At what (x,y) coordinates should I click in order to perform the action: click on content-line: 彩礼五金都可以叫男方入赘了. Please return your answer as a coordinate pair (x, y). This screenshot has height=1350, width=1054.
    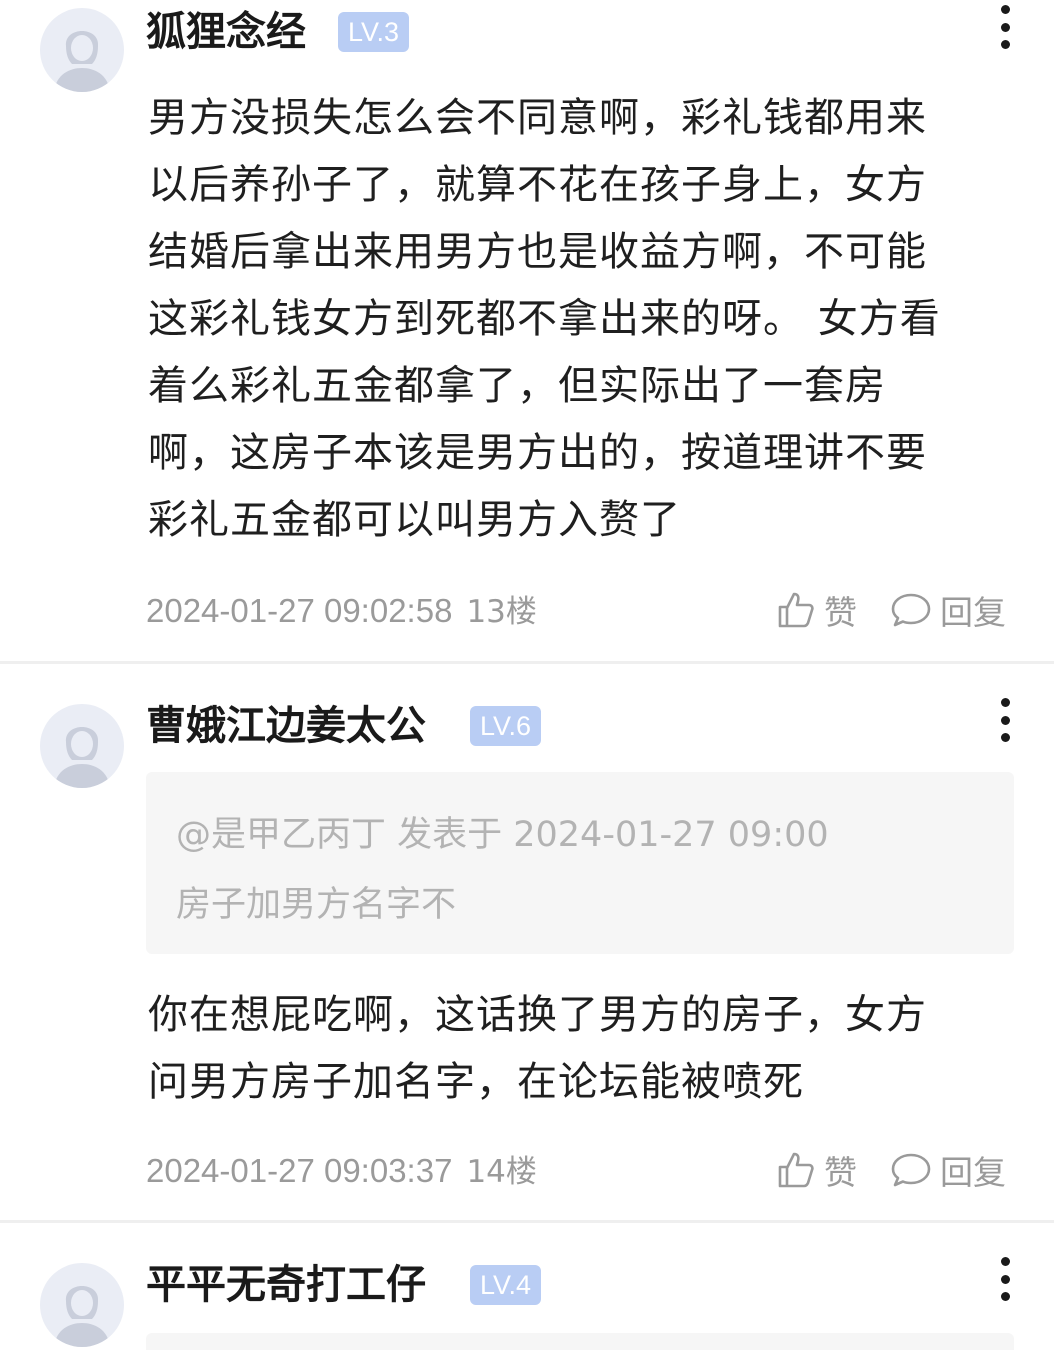
    Looking at the image, I should click on (414, 520).